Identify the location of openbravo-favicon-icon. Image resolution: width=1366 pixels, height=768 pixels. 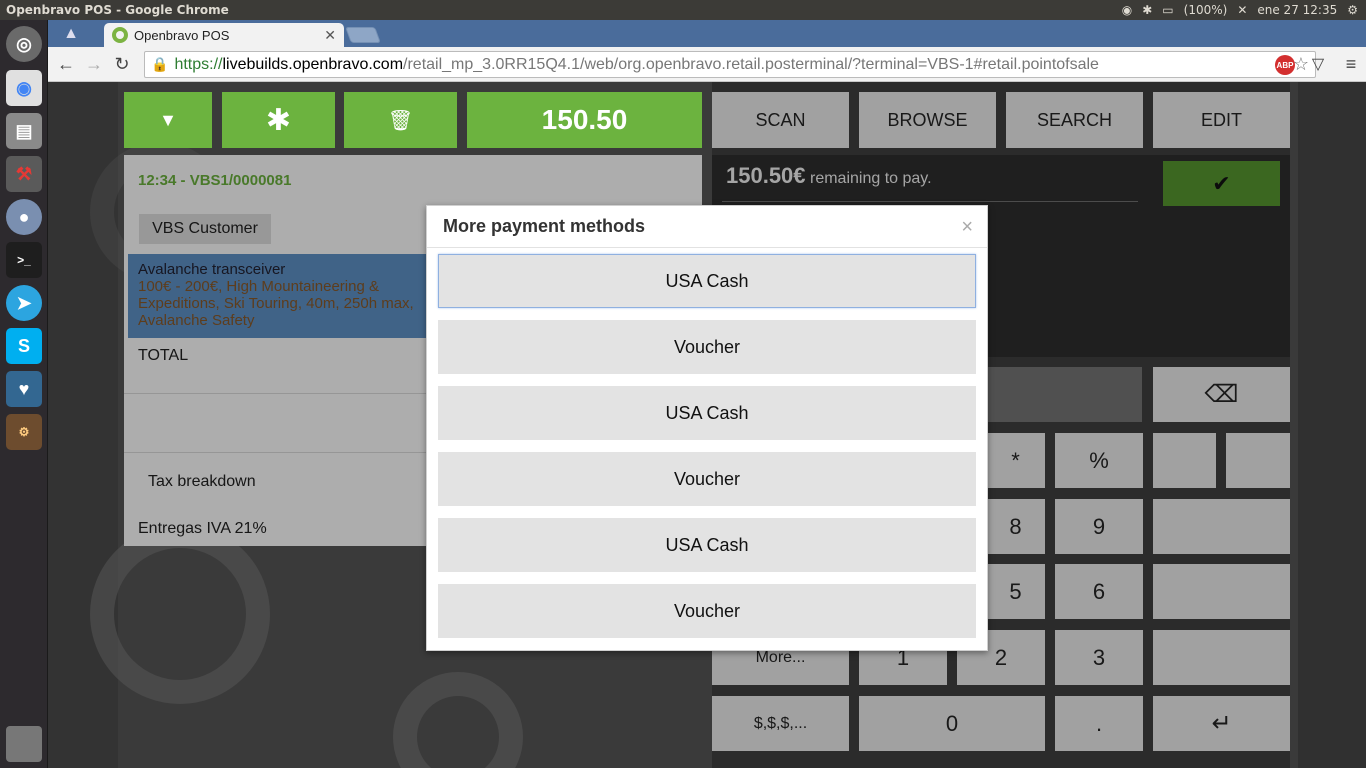
(120, 35).